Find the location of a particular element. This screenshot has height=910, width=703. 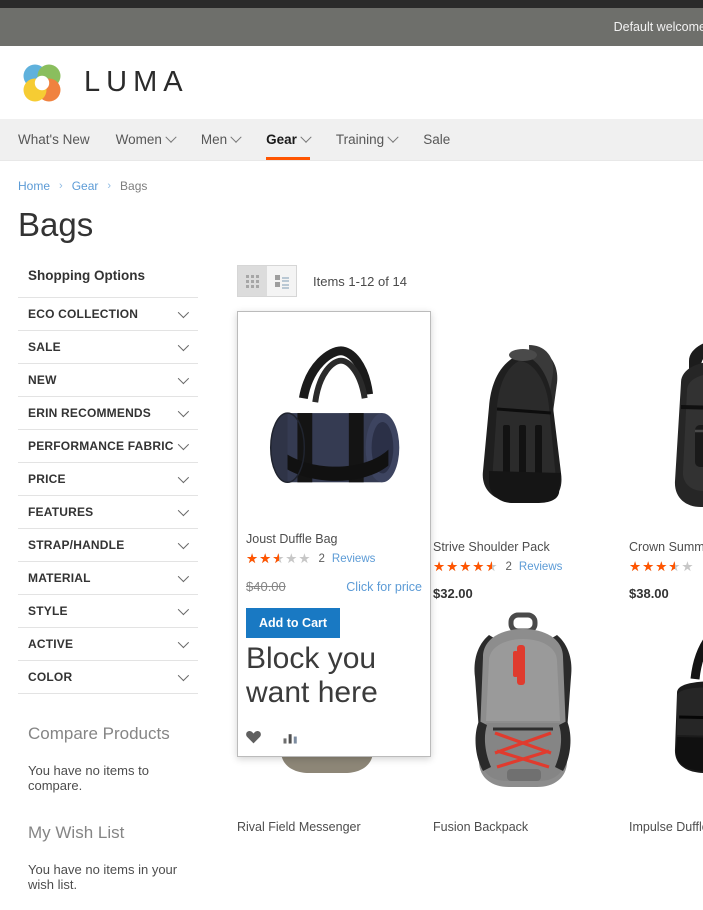

filter-label: ERIN RECOMMENDS is located at coordinates (90, 413).